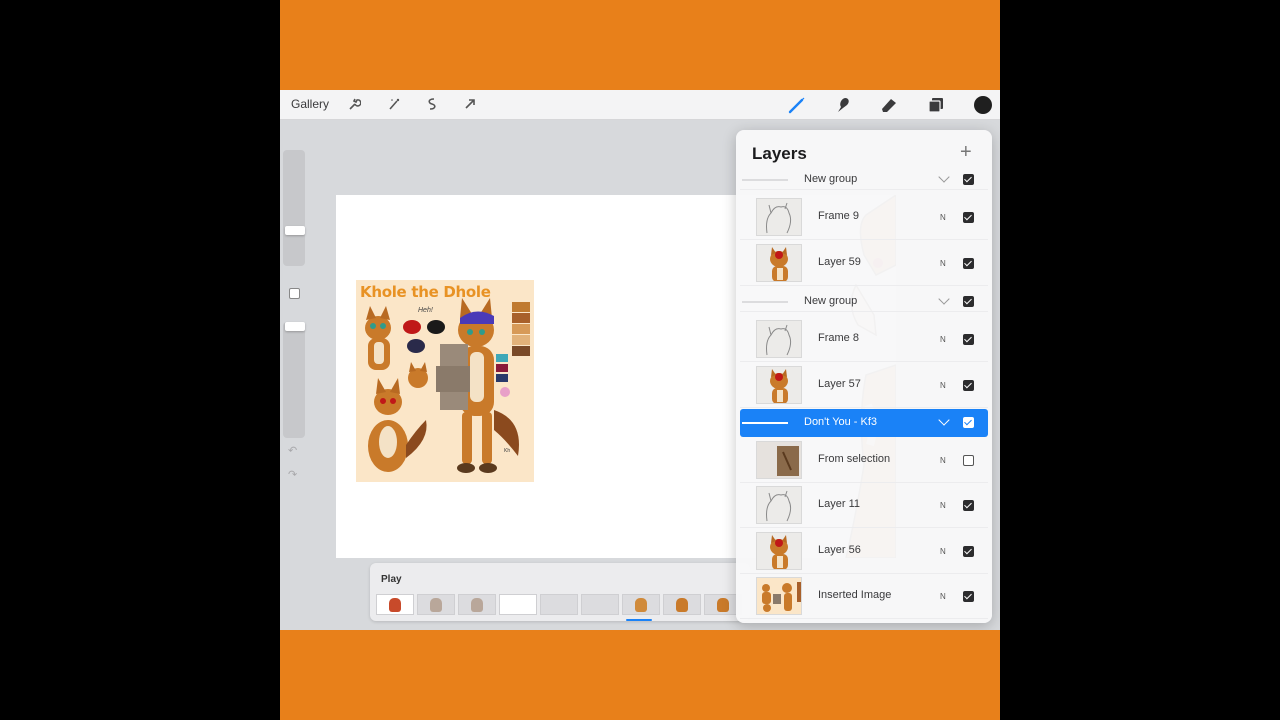 Image resolution: width=1280 pixels, height=720 pixels. I want to click on smudge-icon, so click(843, 105).